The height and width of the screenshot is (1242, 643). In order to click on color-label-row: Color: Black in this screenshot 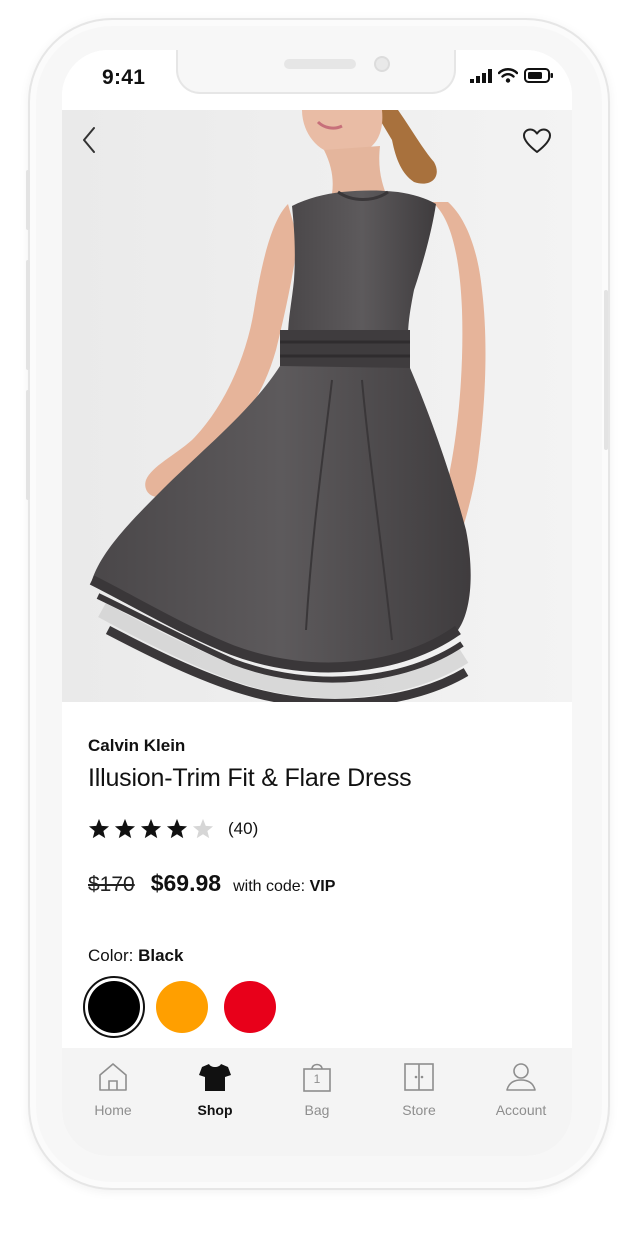, I will do `click(135, 956)`.